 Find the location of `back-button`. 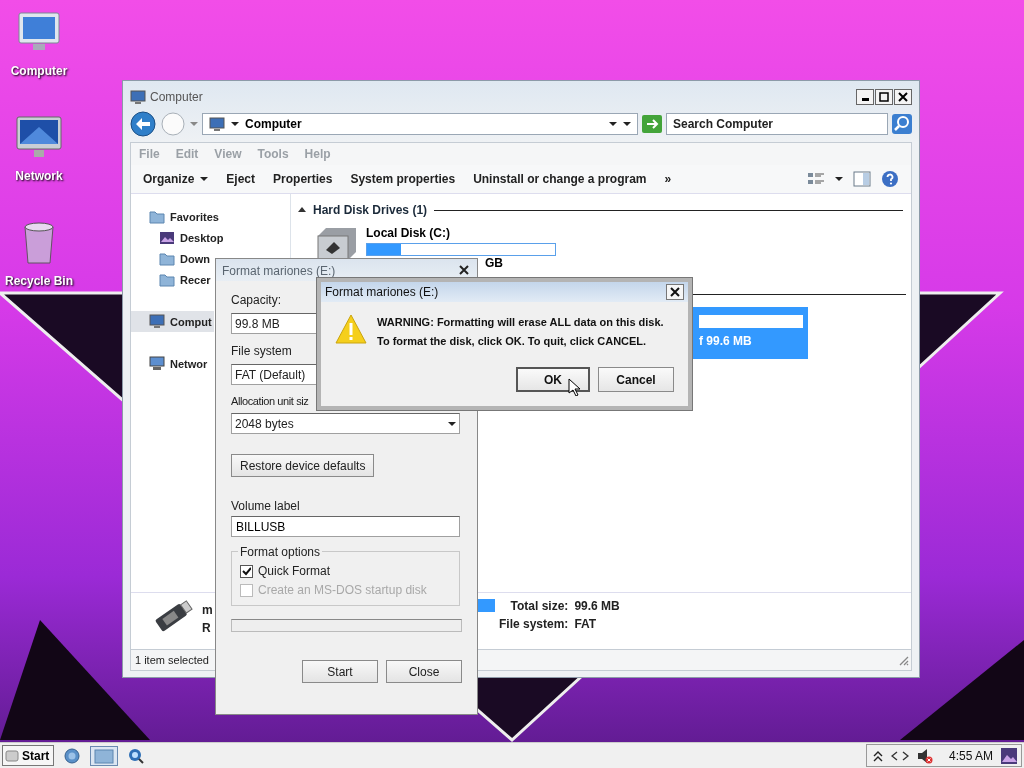

back-button is located at coordinates (143, 124).